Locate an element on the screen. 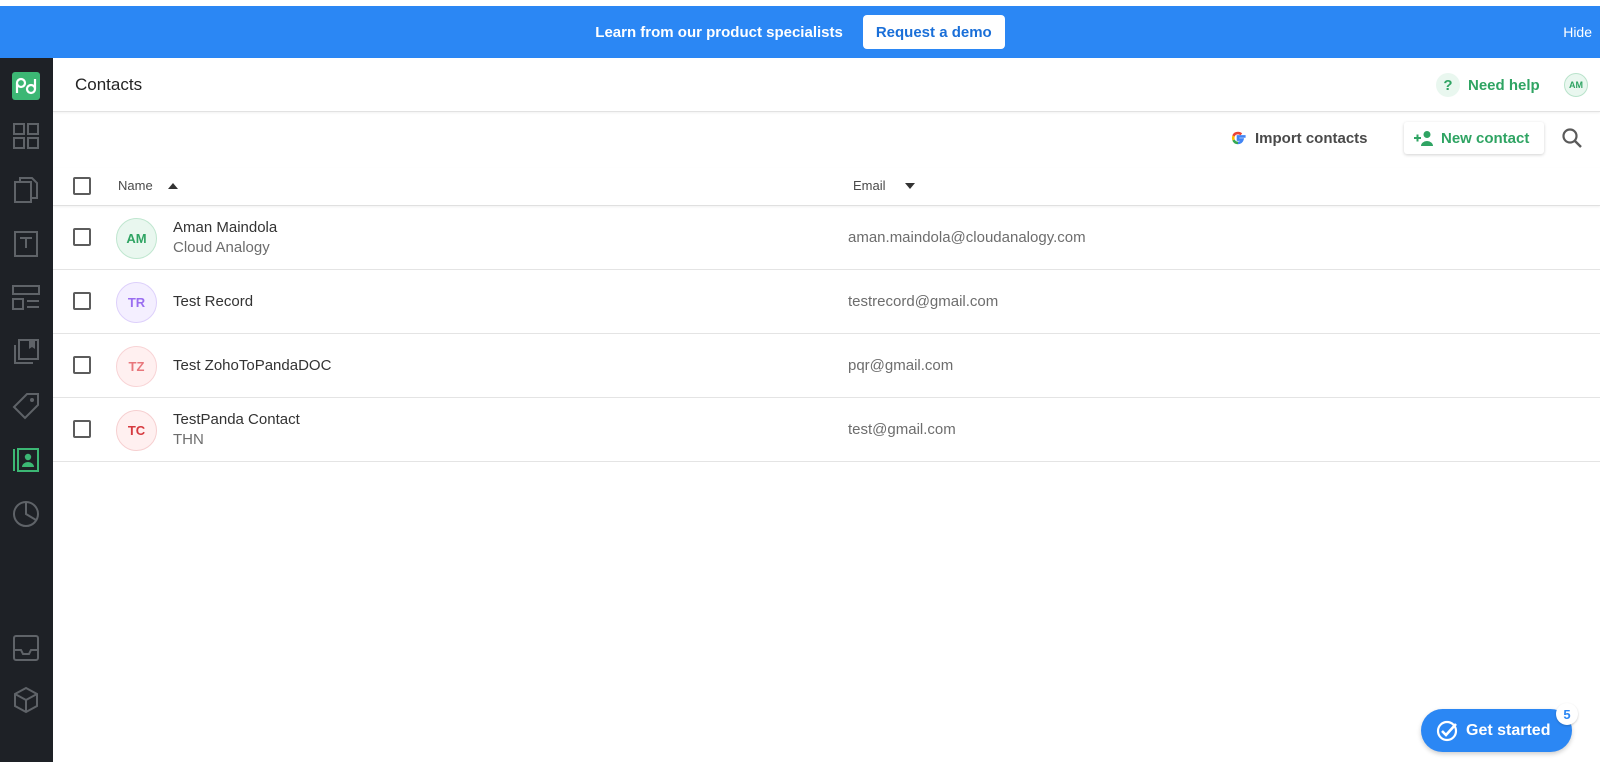 This screenshot has height=762, width=1600. sidebar-item-templates is located at coordinates (26, 244).